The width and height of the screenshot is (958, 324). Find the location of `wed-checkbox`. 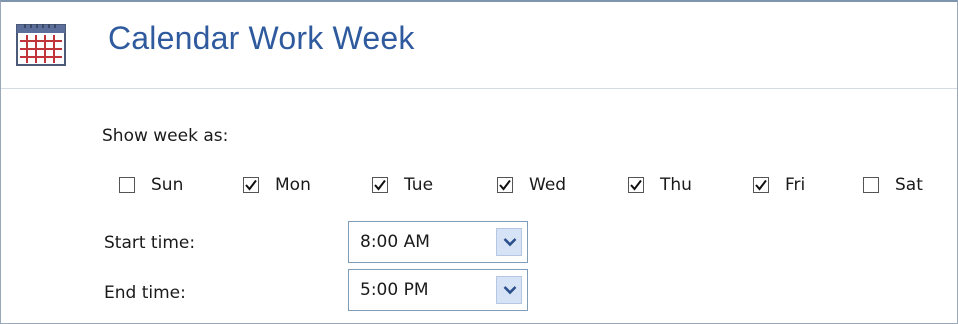

wed-checkbox is located at coordinates (505, 185).